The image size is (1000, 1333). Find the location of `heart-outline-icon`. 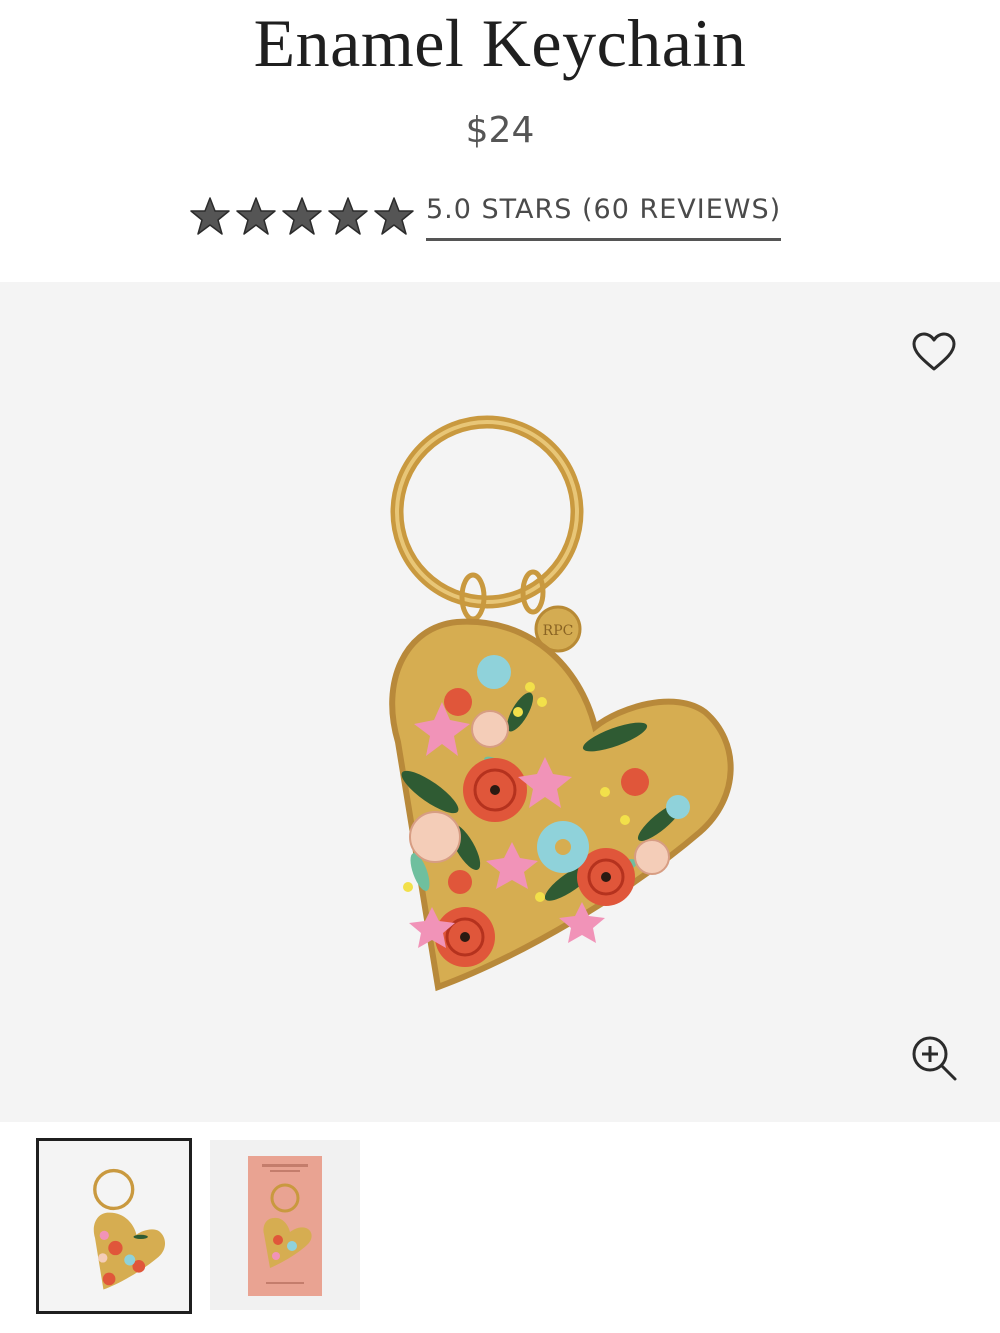

heart-outline-icon is located at coordinates (934, 351).